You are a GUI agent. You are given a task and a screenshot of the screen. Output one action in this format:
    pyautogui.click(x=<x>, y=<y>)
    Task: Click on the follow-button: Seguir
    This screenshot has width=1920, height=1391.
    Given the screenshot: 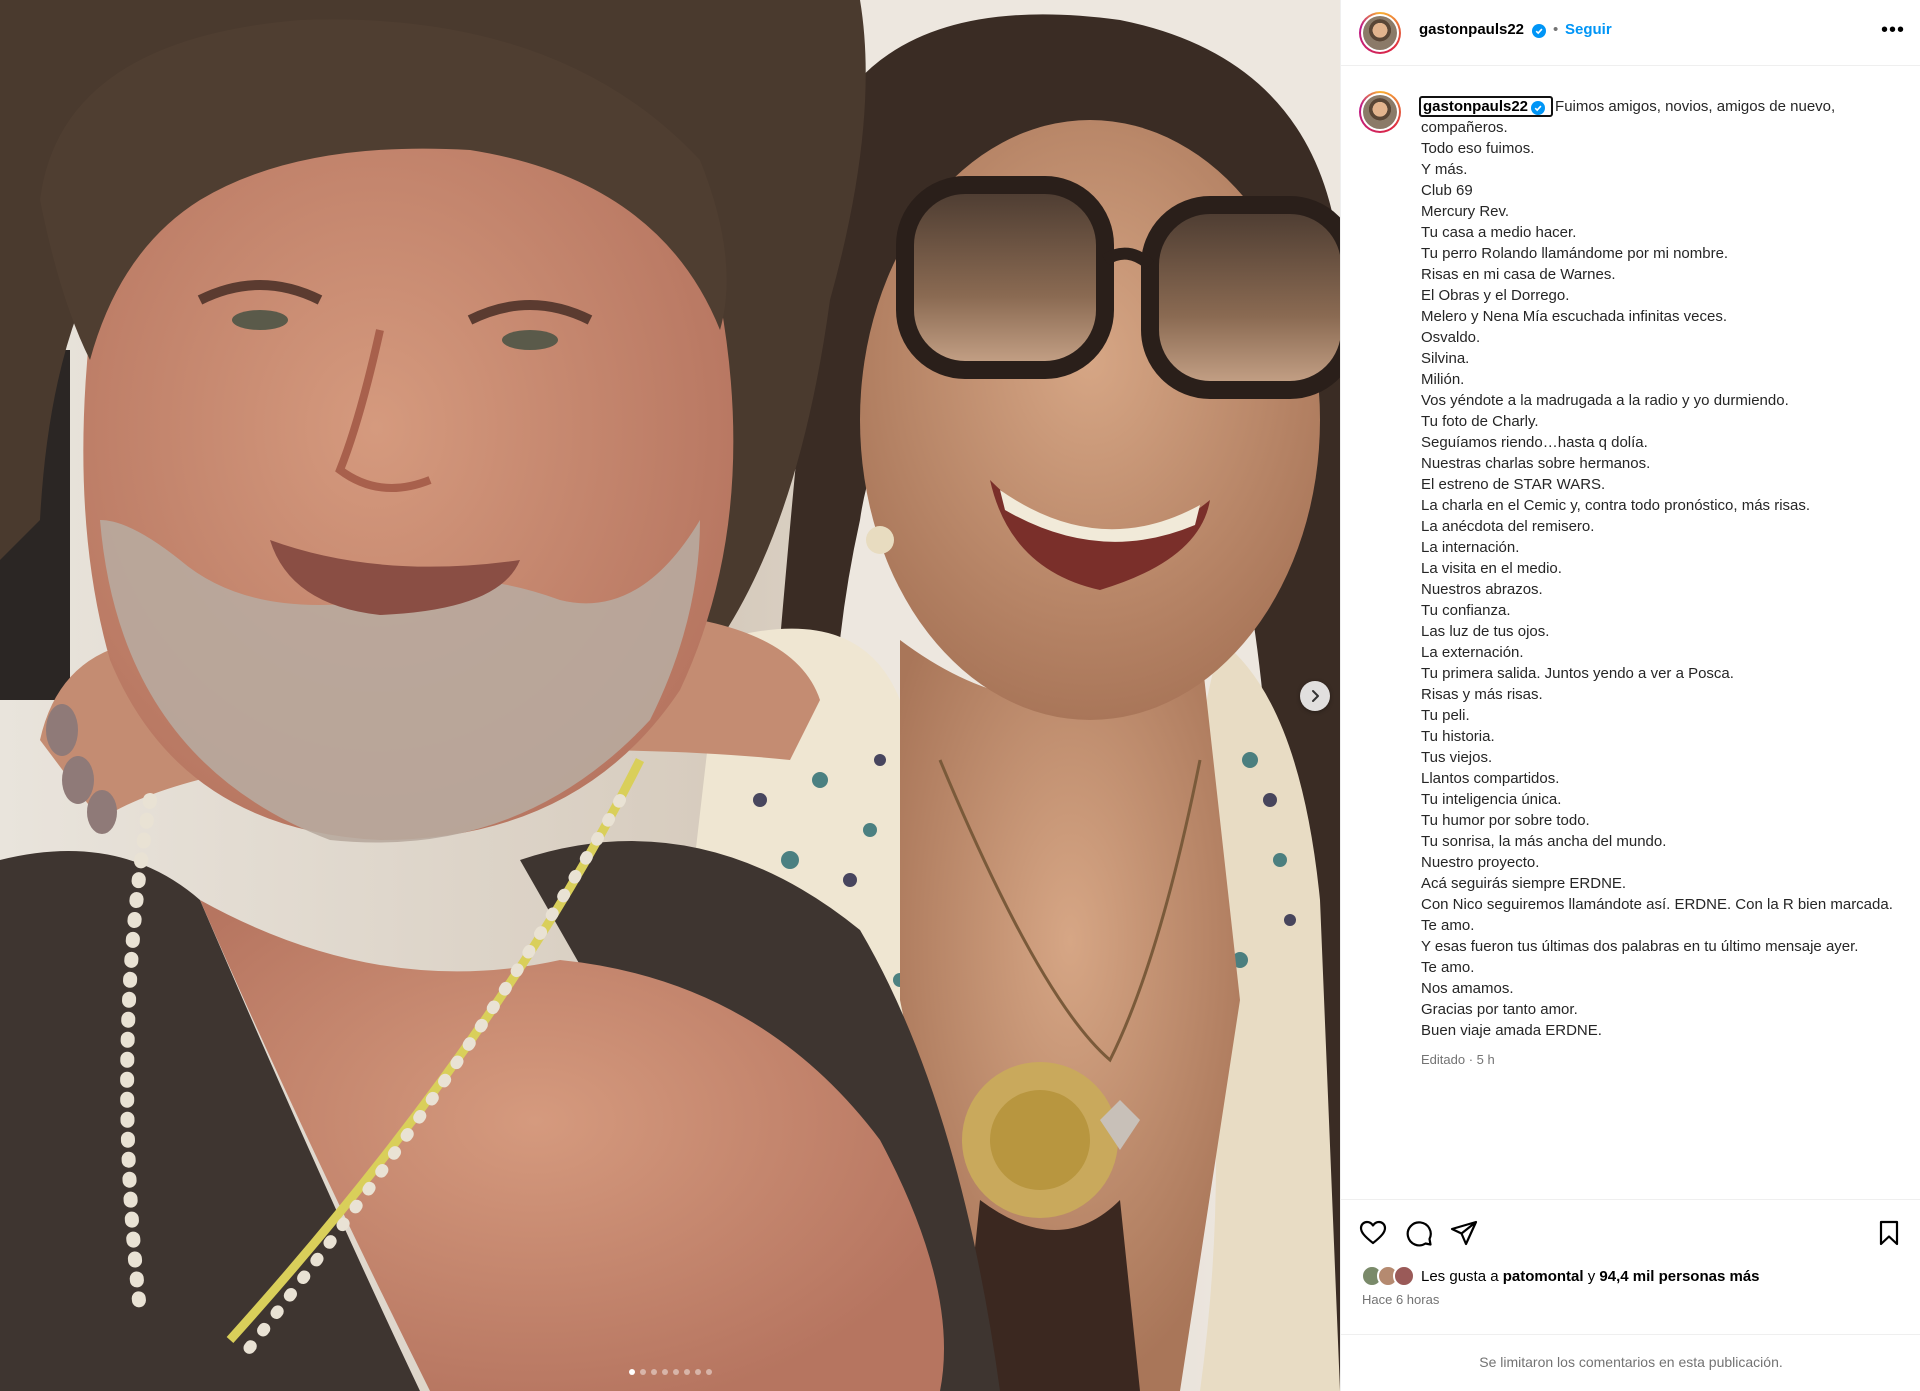 What is the action you would take?
    pyautogui.click(x=1588, y=29)
    